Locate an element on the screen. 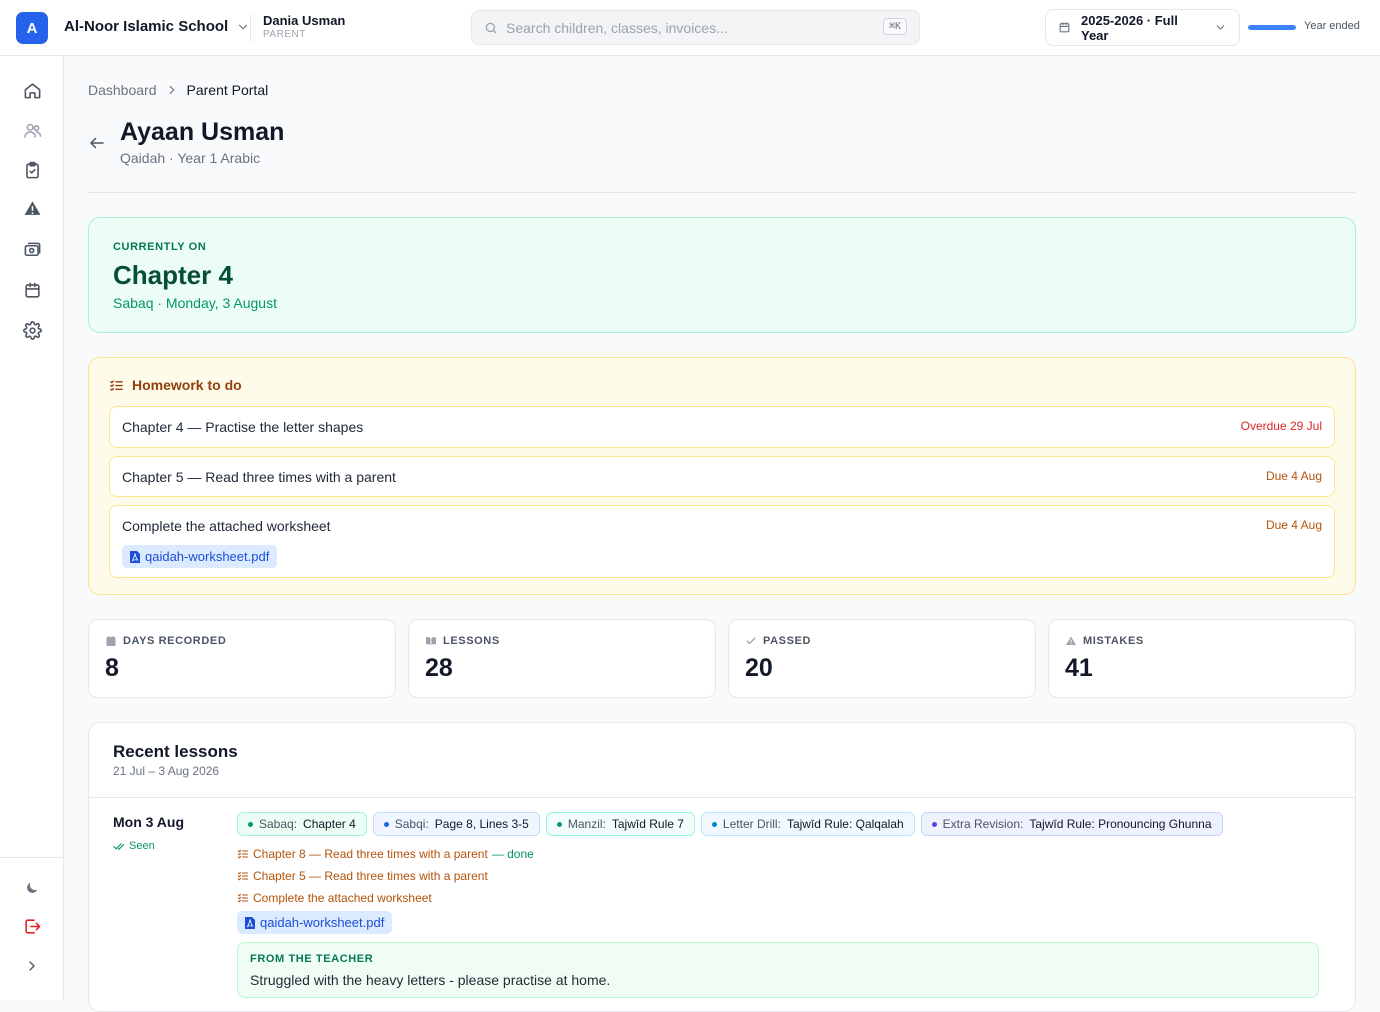 Image resolution: width=1380 pixels, height=1012 pixels. logout-icon is located at coordinates (32, 926).